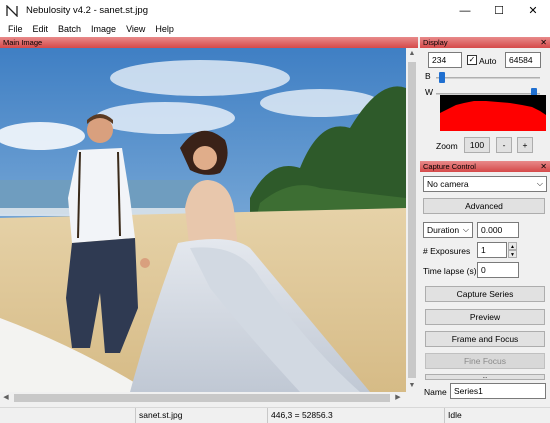 This screenshot has width=550, height=423. I want to click on zoom-out-button: -, so click(504, 145).